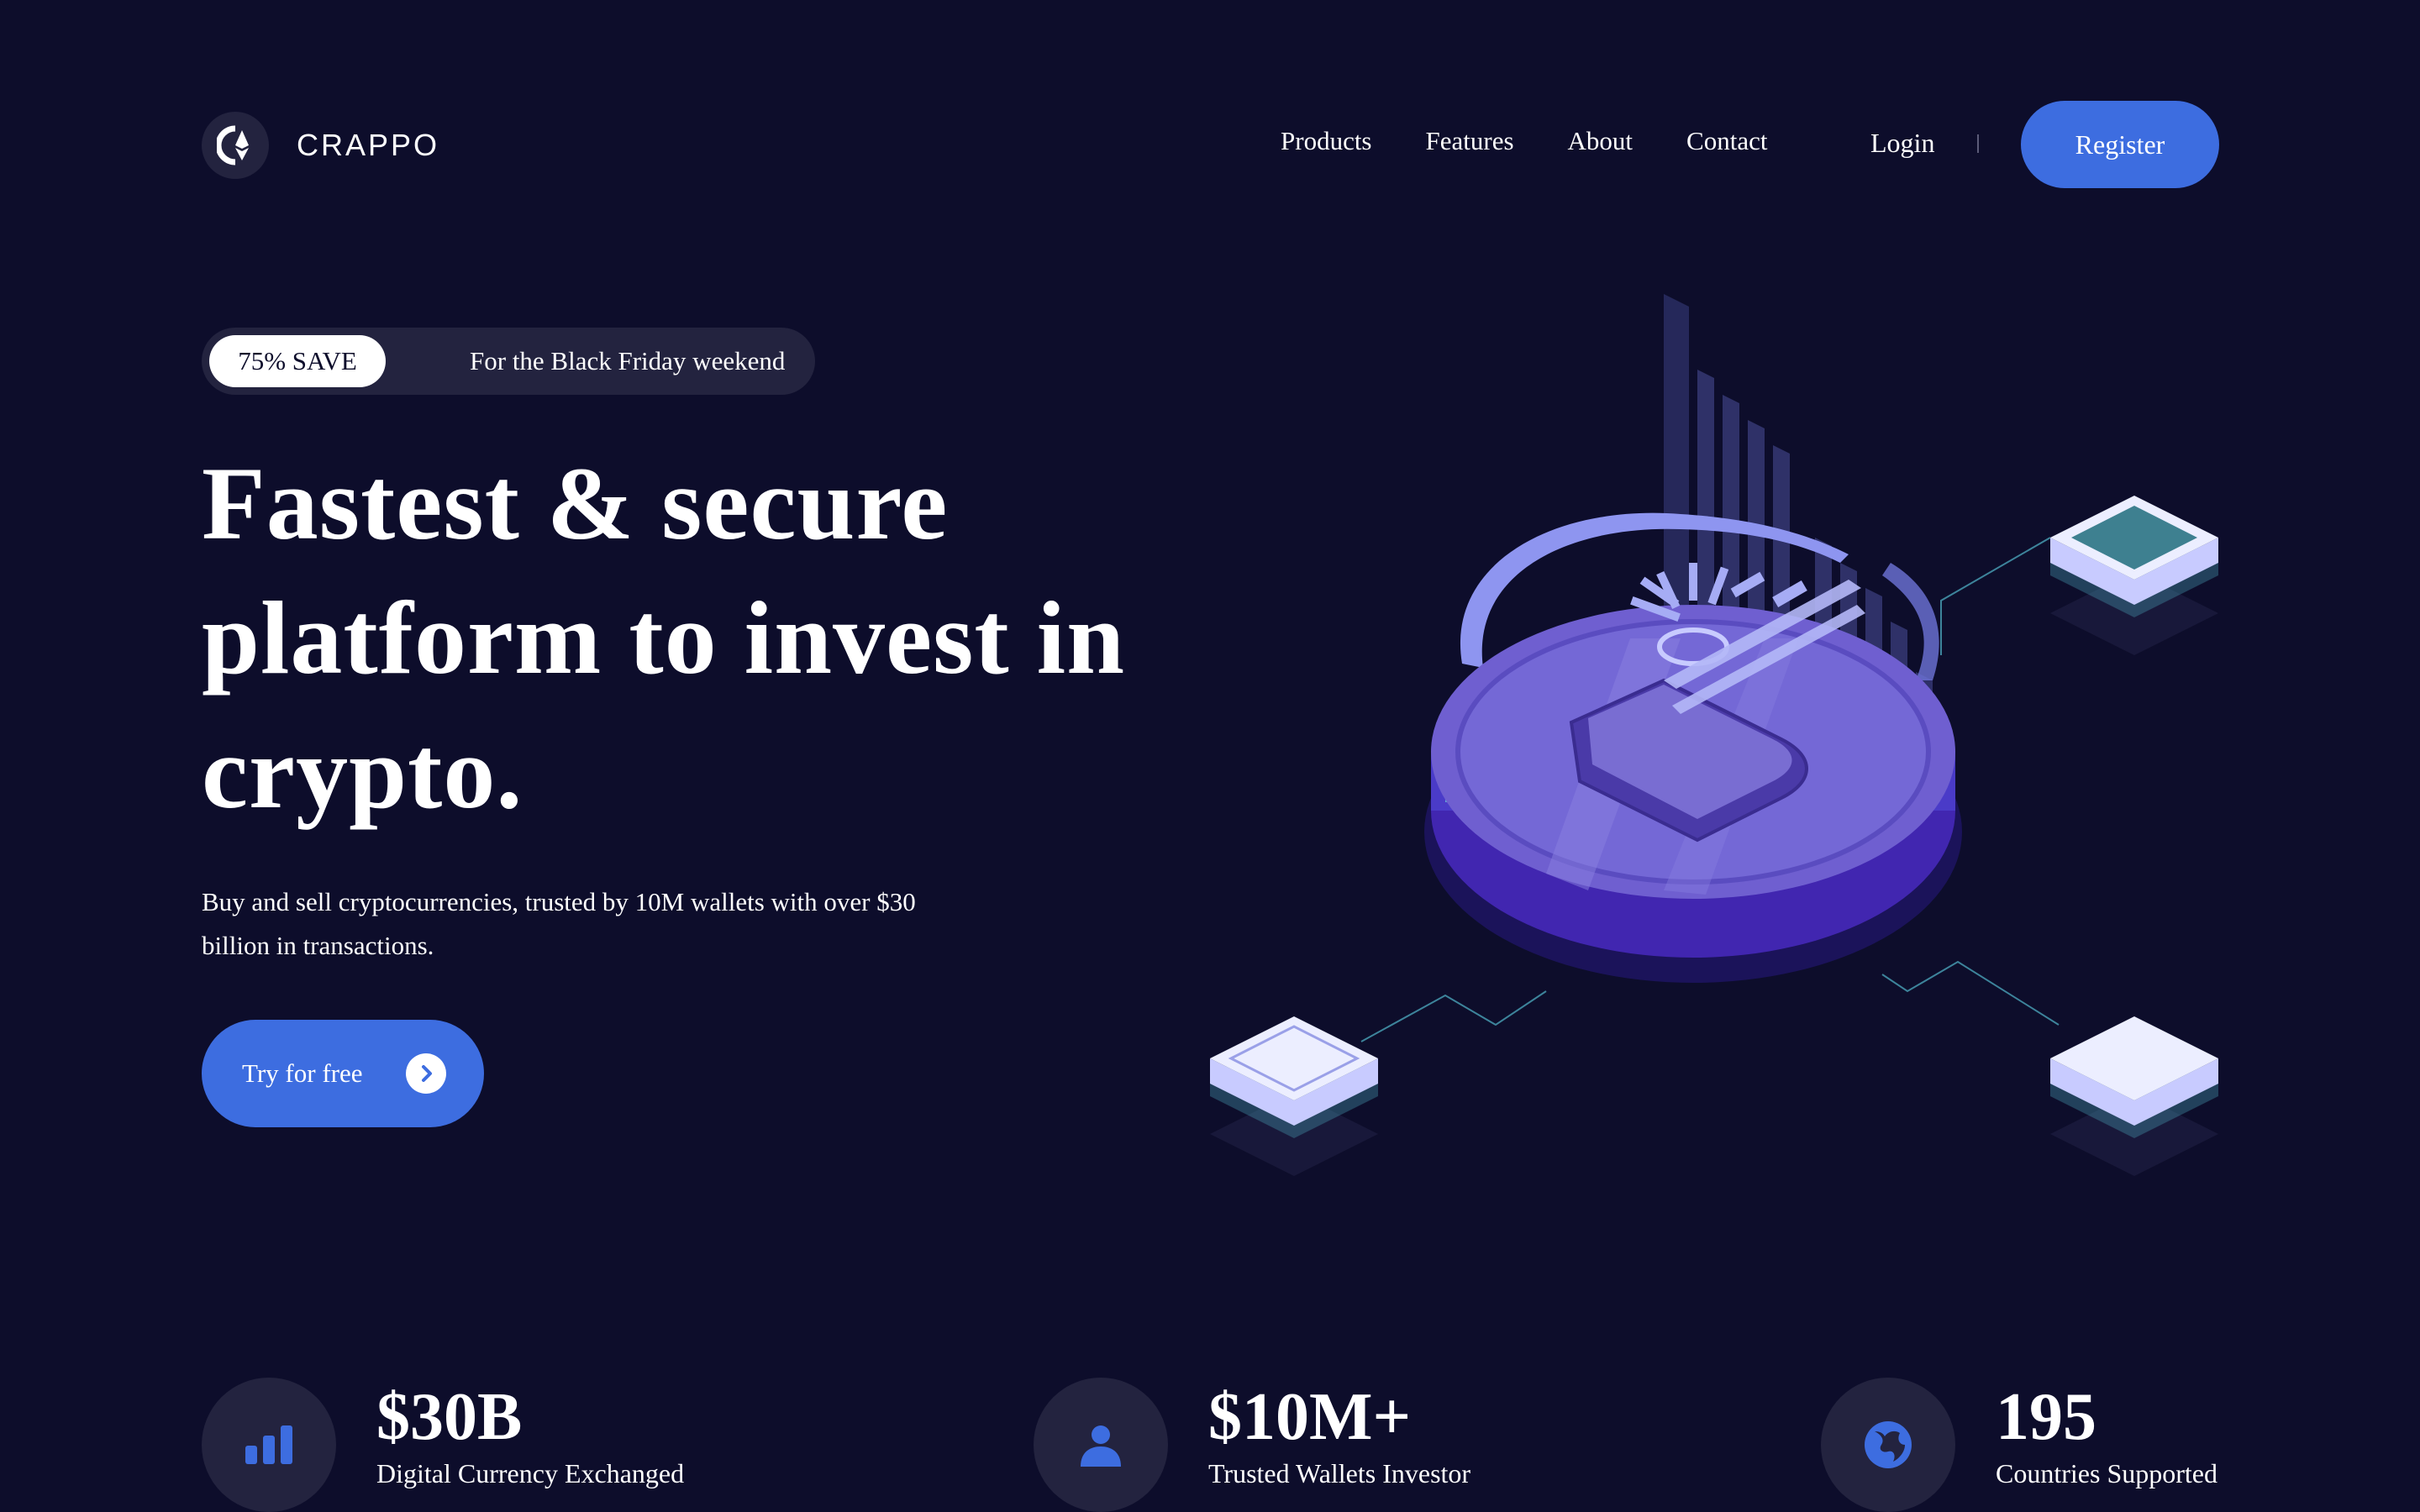  What do you see at coordinates (2134, 575) in the screenshot?
I see `node-block-top-right` at bounding box center [2134, 575].